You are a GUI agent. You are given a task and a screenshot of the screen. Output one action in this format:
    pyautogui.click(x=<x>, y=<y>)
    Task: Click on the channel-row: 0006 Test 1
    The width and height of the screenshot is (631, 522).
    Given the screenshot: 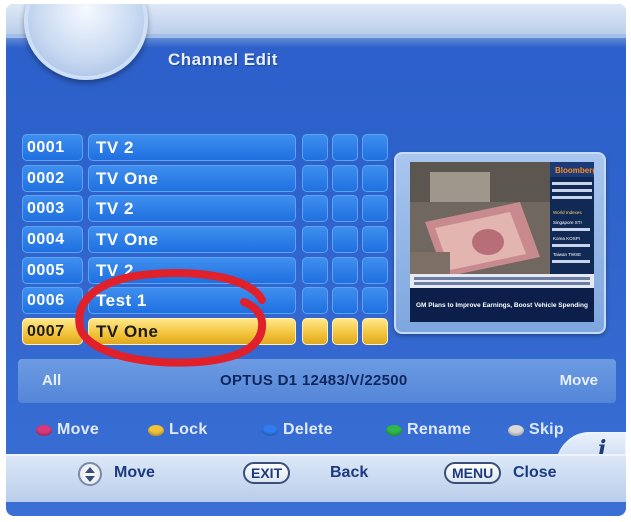 What is the action you would take?
    pyautogui.click(x=207, y=301)
    